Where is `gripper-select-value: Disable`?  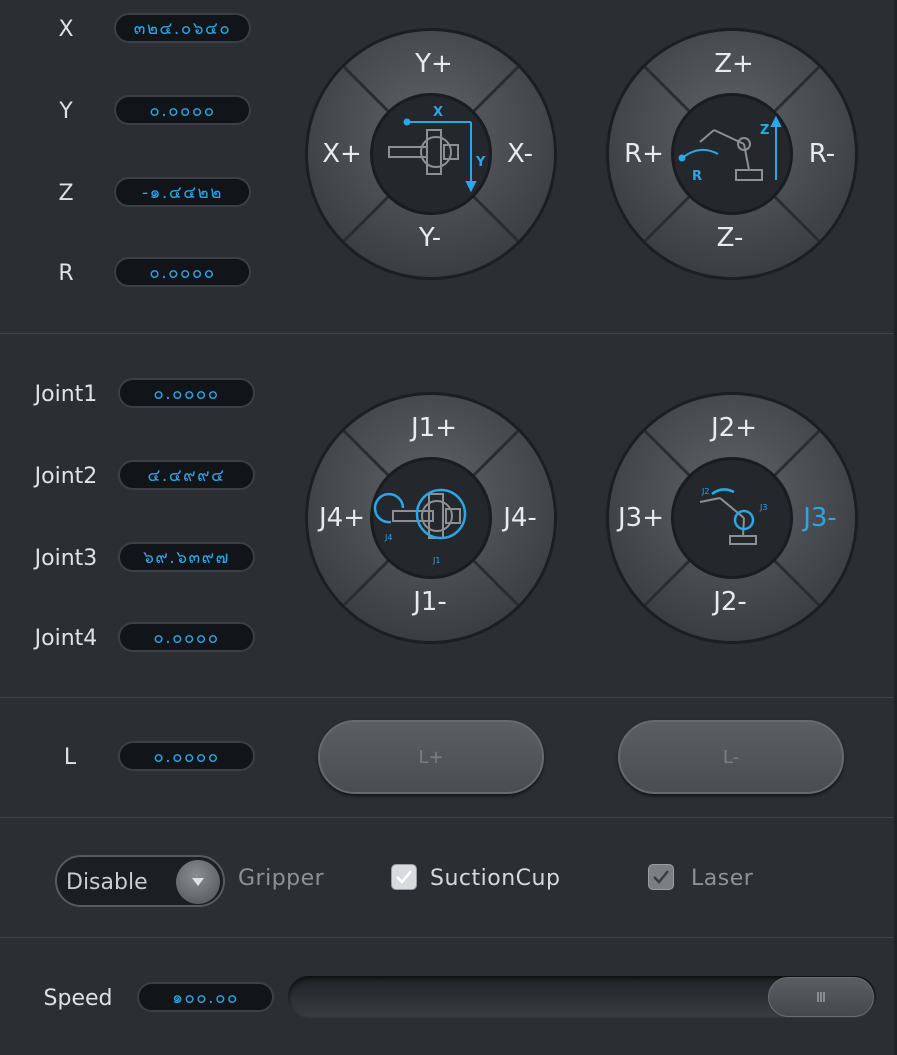 gripper-select-value: Disable is located at coordinates (107, 882).